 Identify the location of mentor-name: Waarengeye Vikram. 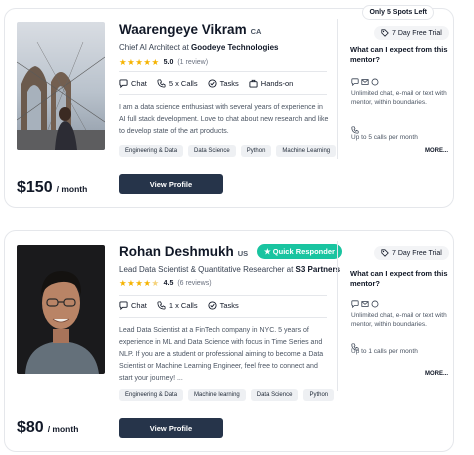
(183, 29).